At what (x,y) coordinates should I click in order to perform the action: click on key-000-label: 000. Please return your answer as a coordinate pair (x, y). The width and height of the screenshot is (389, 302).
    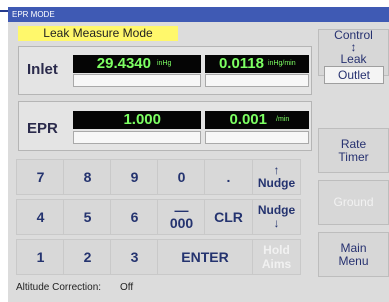
    Looking at the image, I should click on (181, 223).